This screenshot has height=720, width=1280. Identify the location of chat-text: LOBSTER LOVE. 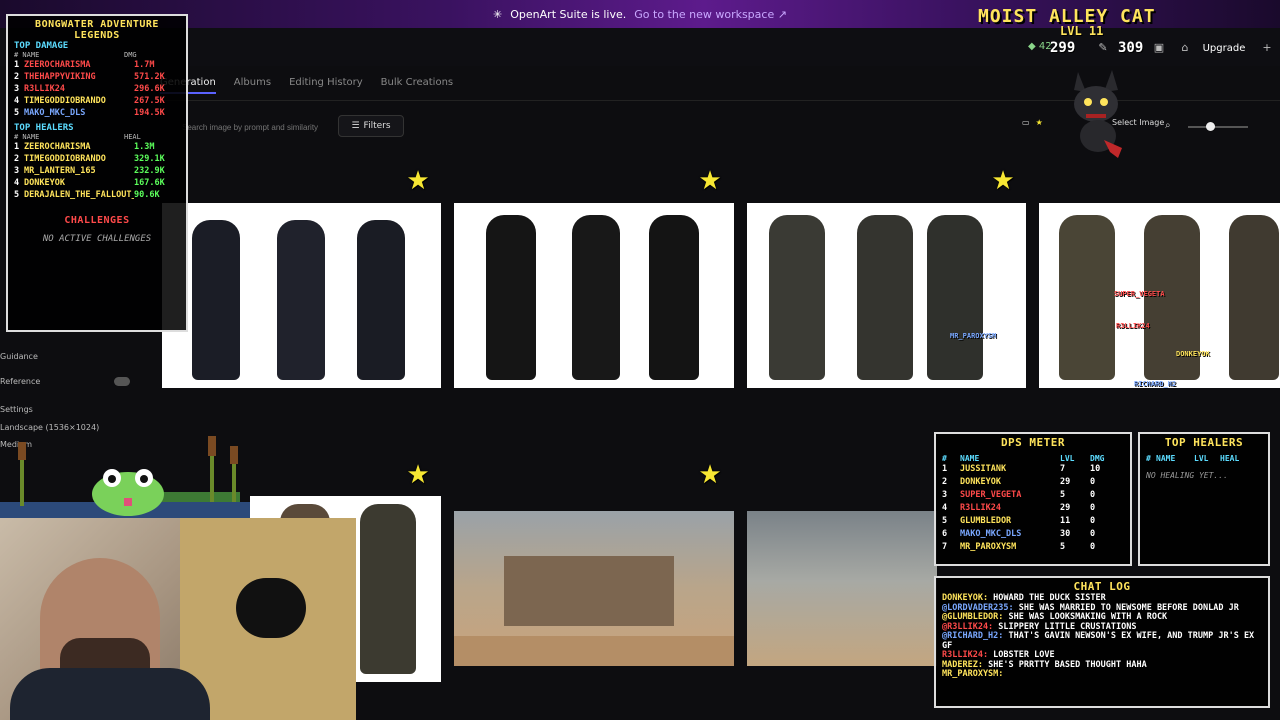
(1021, 655).